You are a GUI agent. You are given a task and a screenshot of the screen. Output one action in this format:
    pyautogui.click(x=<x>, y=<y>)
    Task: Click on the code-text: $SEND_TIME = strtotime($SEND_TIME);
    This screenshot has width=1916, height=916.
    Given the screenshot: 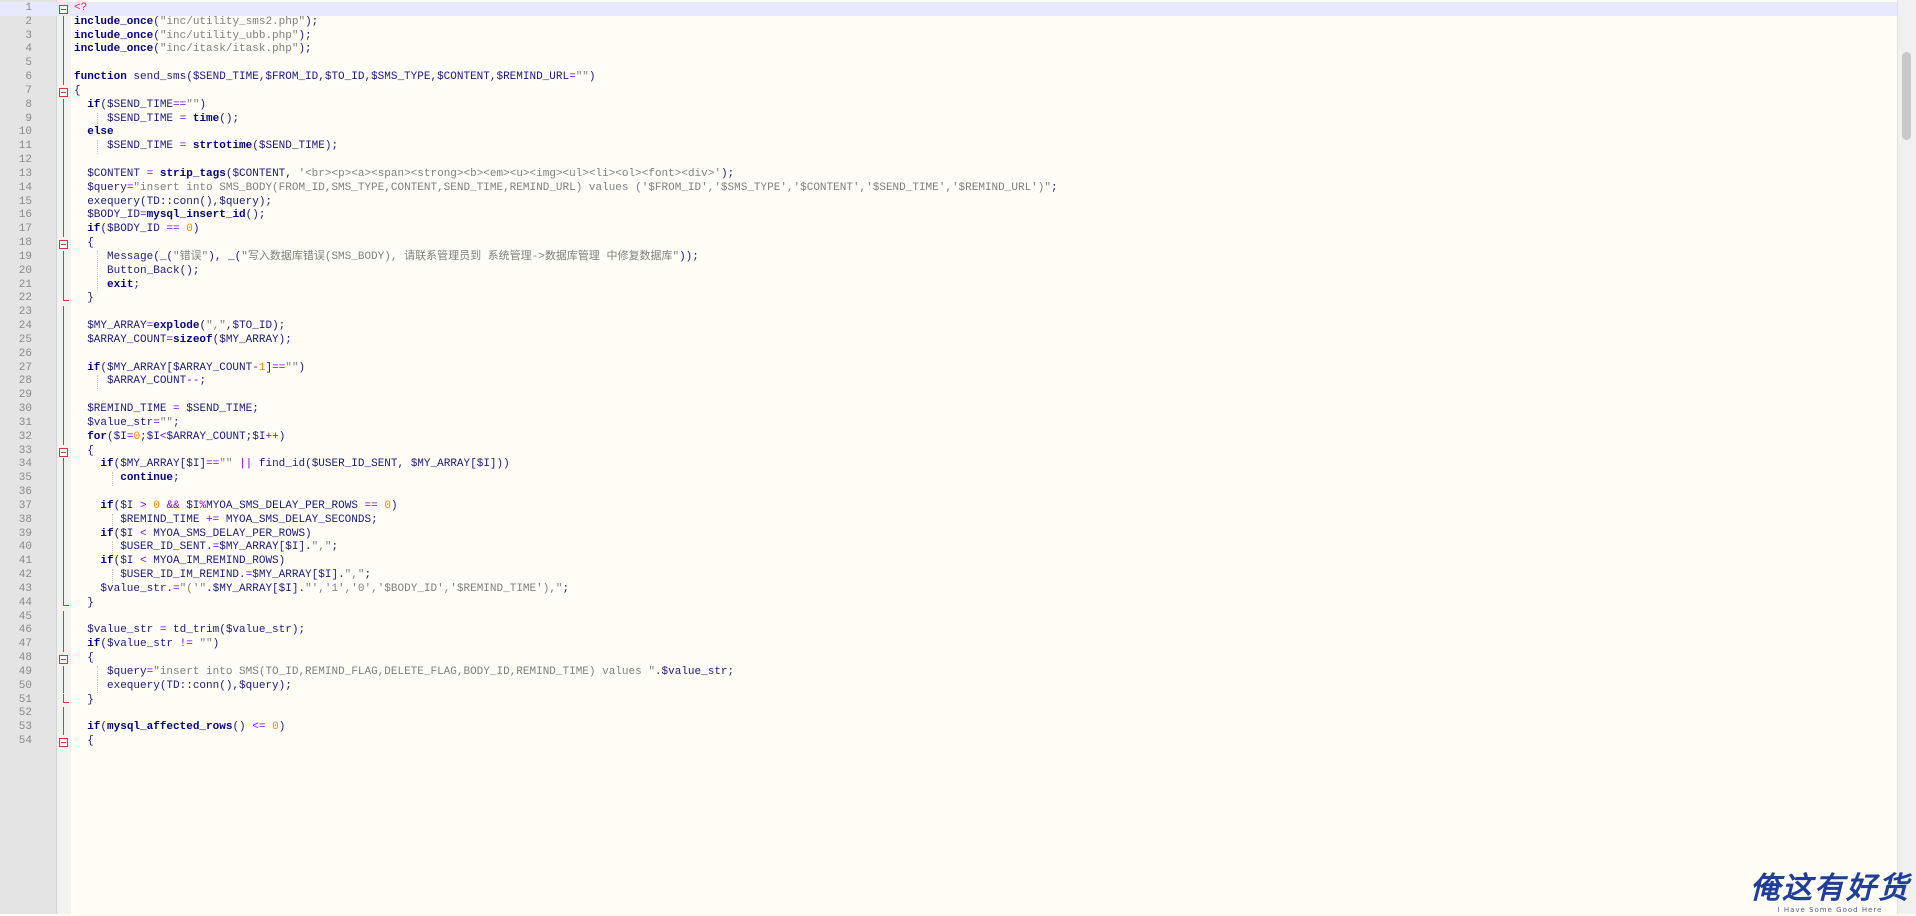 What is the action you would take?
    pyautogui.click(x=206, y=147)
    